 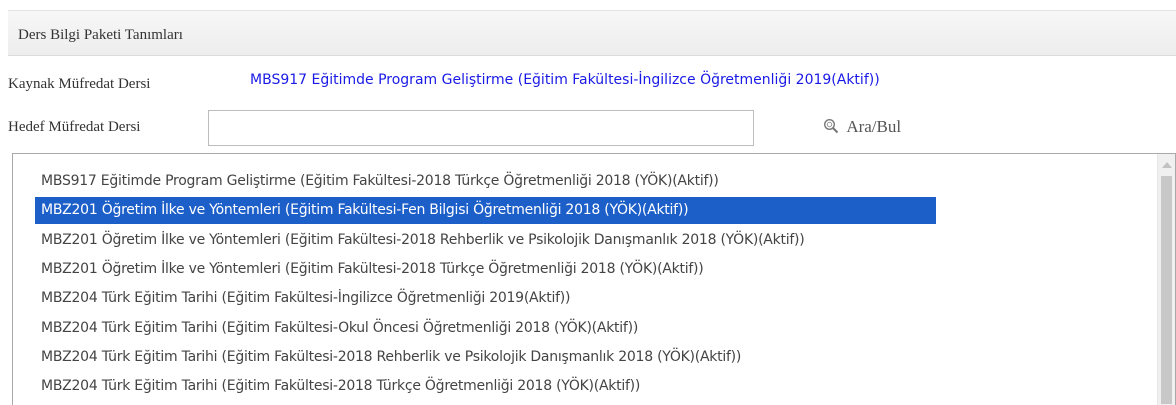 What do you see at coordinates (100, 35) in the screenshot?
I see `panel-title: Ders Bilgi Paketi Tanımları` at bounding box center [100, 35].